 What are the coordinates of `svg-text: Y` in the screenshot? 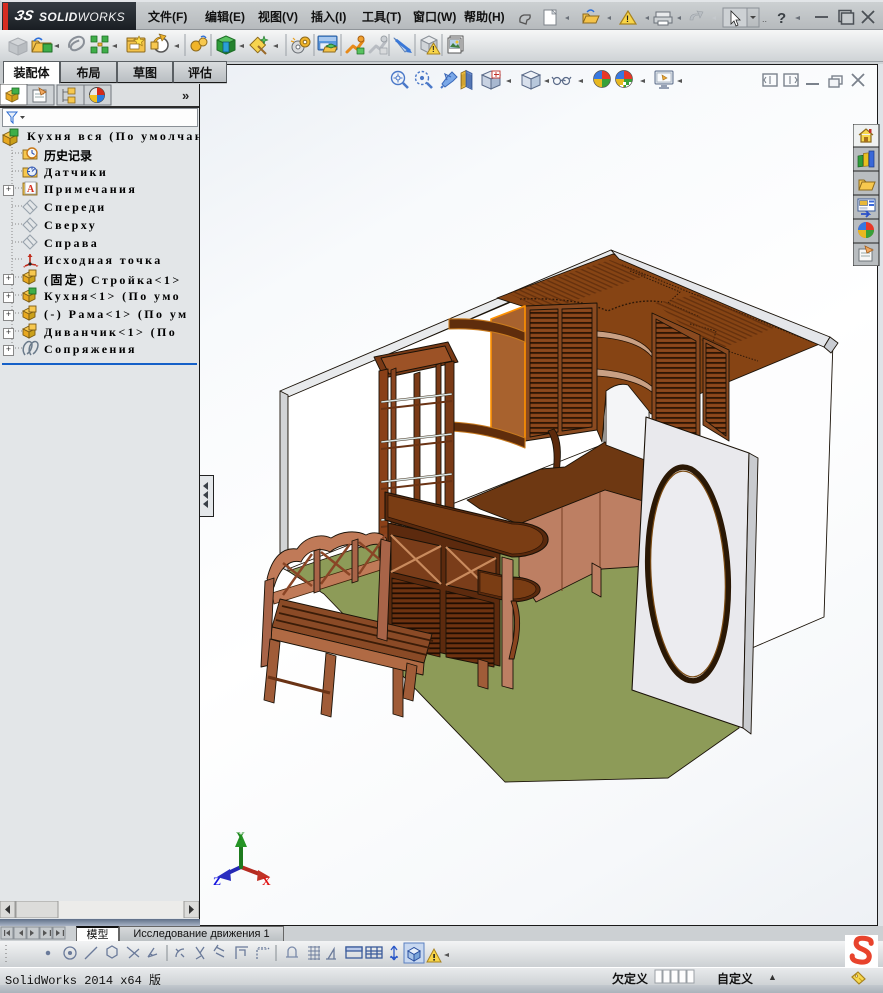 It's located at (240, 836).